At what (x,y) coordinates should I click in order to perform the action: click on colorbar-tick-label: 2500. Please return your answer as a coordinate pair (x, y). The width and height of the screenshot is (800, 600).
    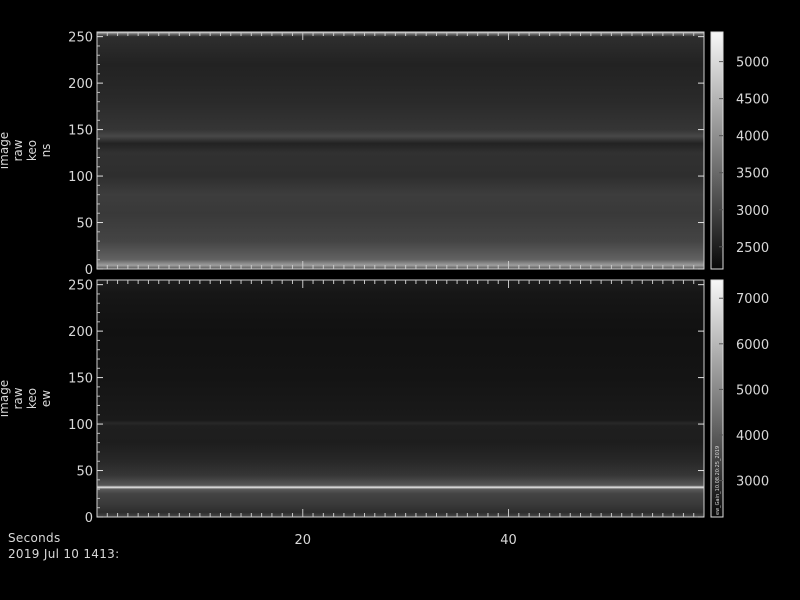
    Looking at the image, I should click on (752, 248).